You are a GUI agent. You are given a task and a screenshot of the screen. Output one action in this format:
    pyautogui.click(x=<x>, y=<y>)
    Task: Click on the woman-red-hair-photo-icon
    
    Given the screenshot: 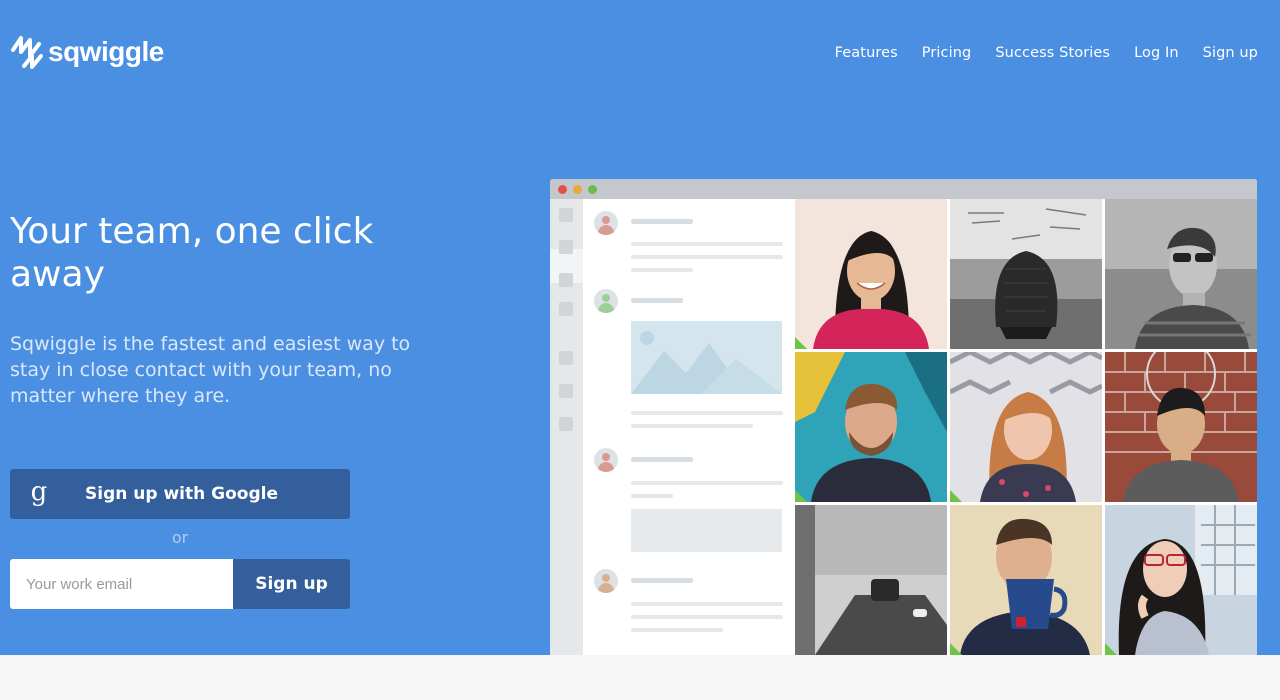 What is the action you would take?
    pyautogui.click(x=1026, y=427)
    